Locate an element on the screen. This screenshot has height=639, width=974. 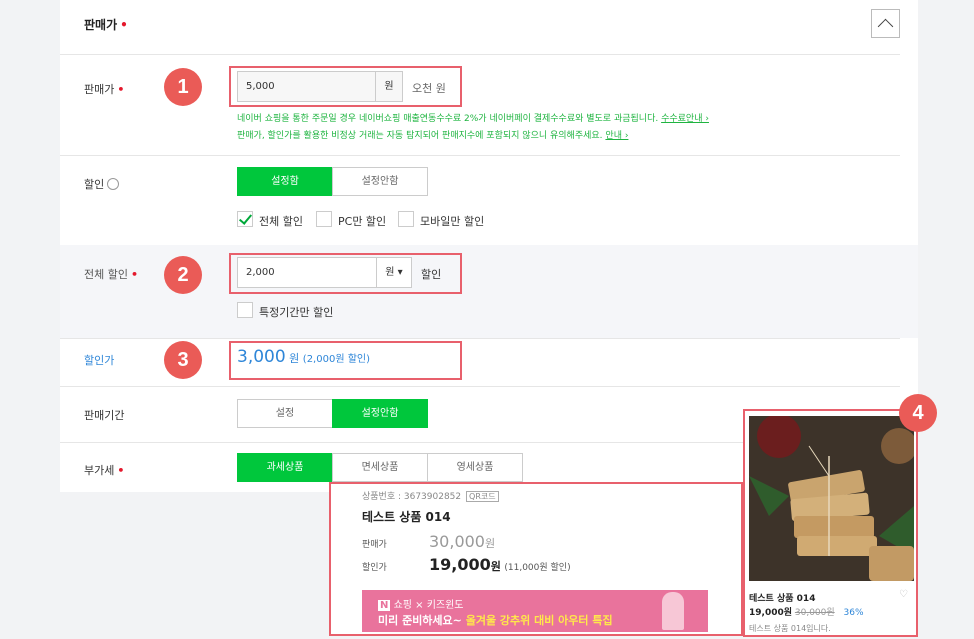
all-discount-label: 전체 할인 is located at coordinates (281, 221).